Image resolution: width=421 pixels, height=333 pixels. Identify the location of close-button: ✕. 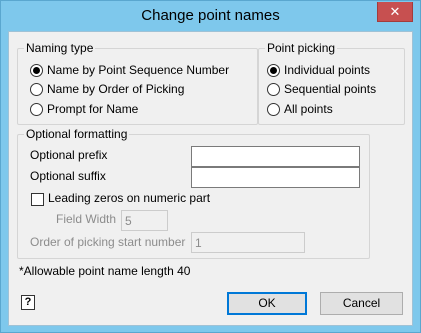
(395, 12).